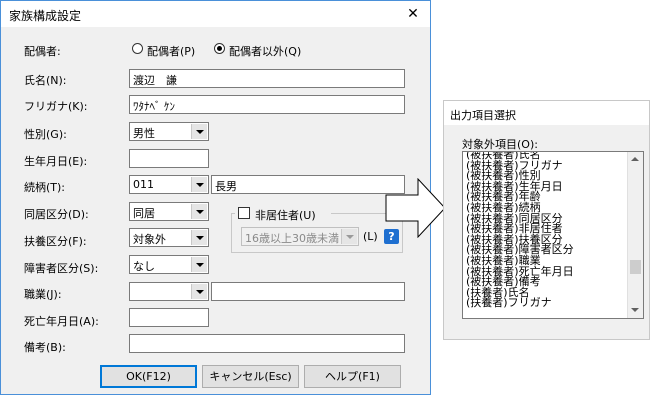  What do you see at coordinates (413, 14) in the screenshot?
I see `close-icon: ✕` at bounding box center [413, 14].